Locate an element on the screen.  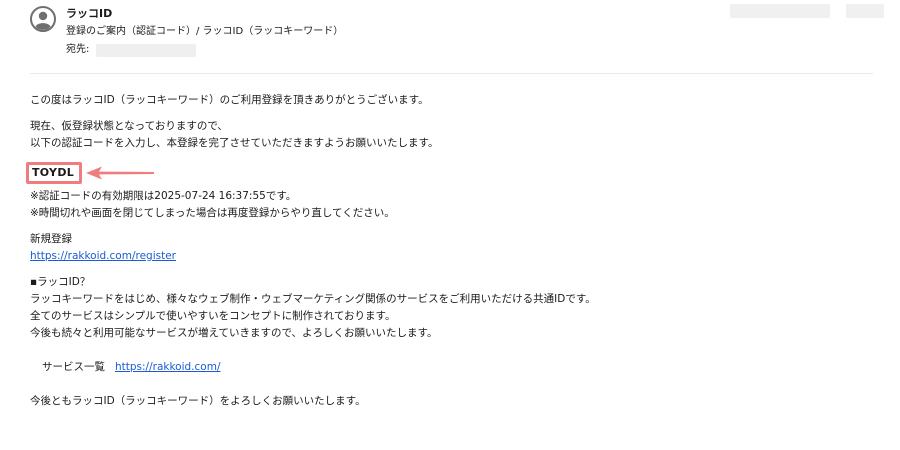
recipient-row: 宛先: is located at coordinates (131, 50).